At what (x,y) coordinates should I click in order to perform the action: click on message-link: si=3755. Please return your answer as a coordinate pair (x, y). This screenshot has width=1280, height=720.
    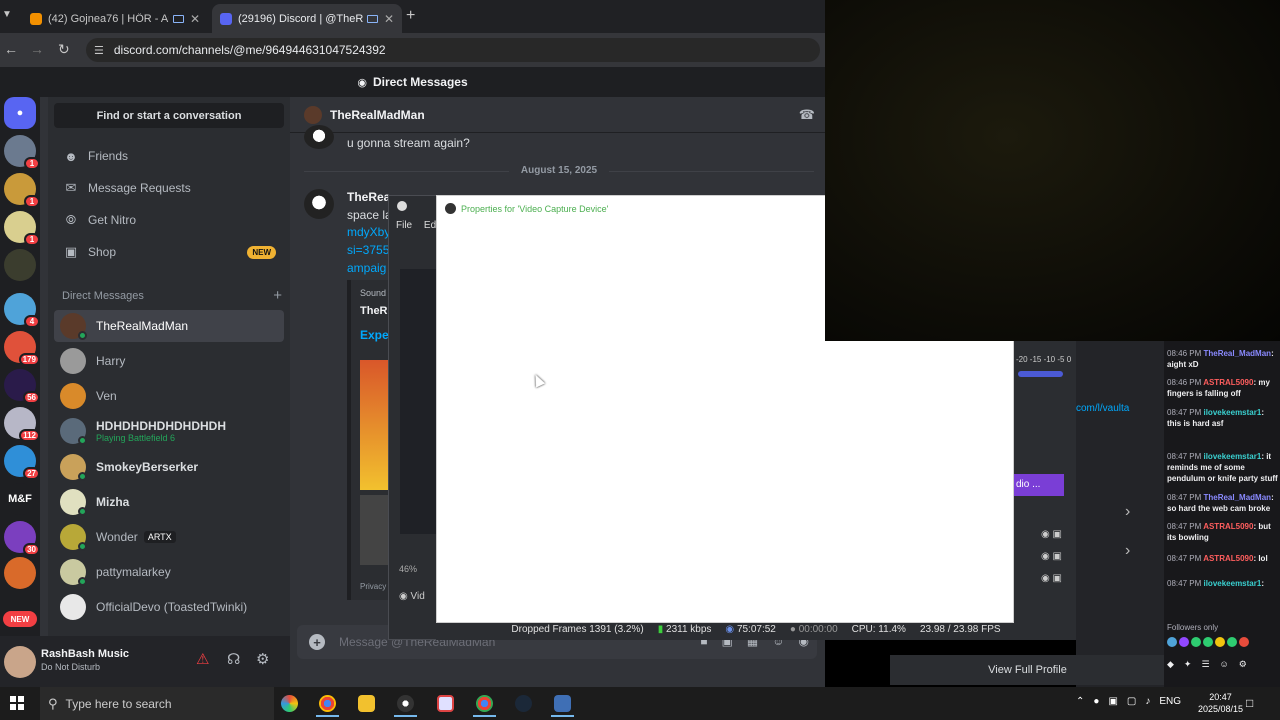
    Looking at the image, I should click on (368, 250).